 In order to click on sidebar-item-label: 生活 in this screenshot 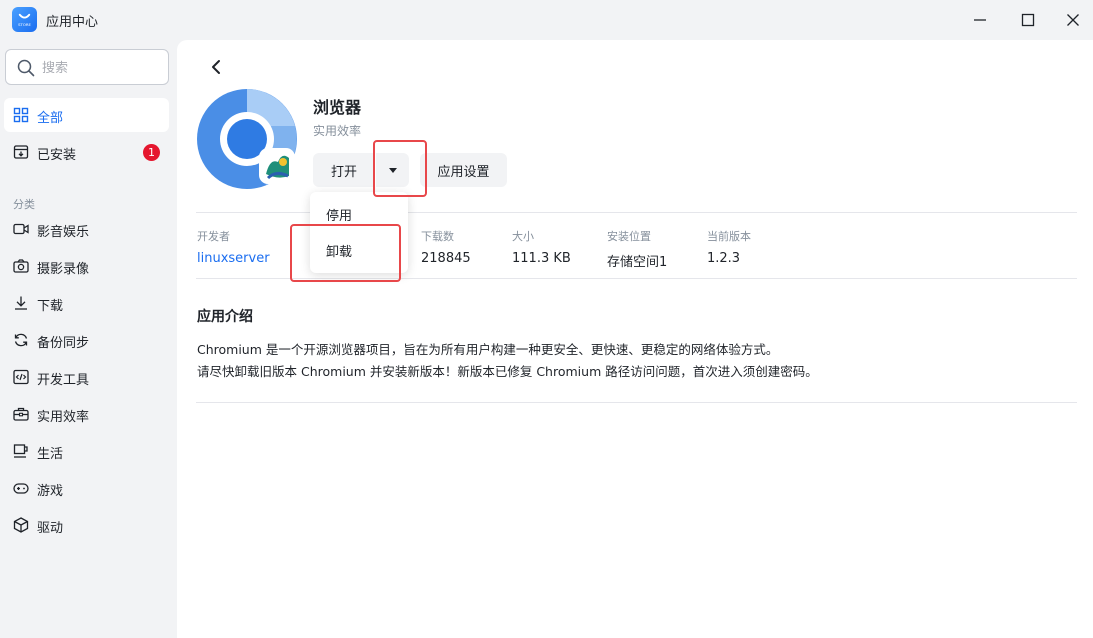, I will do `click(50, 454)`.